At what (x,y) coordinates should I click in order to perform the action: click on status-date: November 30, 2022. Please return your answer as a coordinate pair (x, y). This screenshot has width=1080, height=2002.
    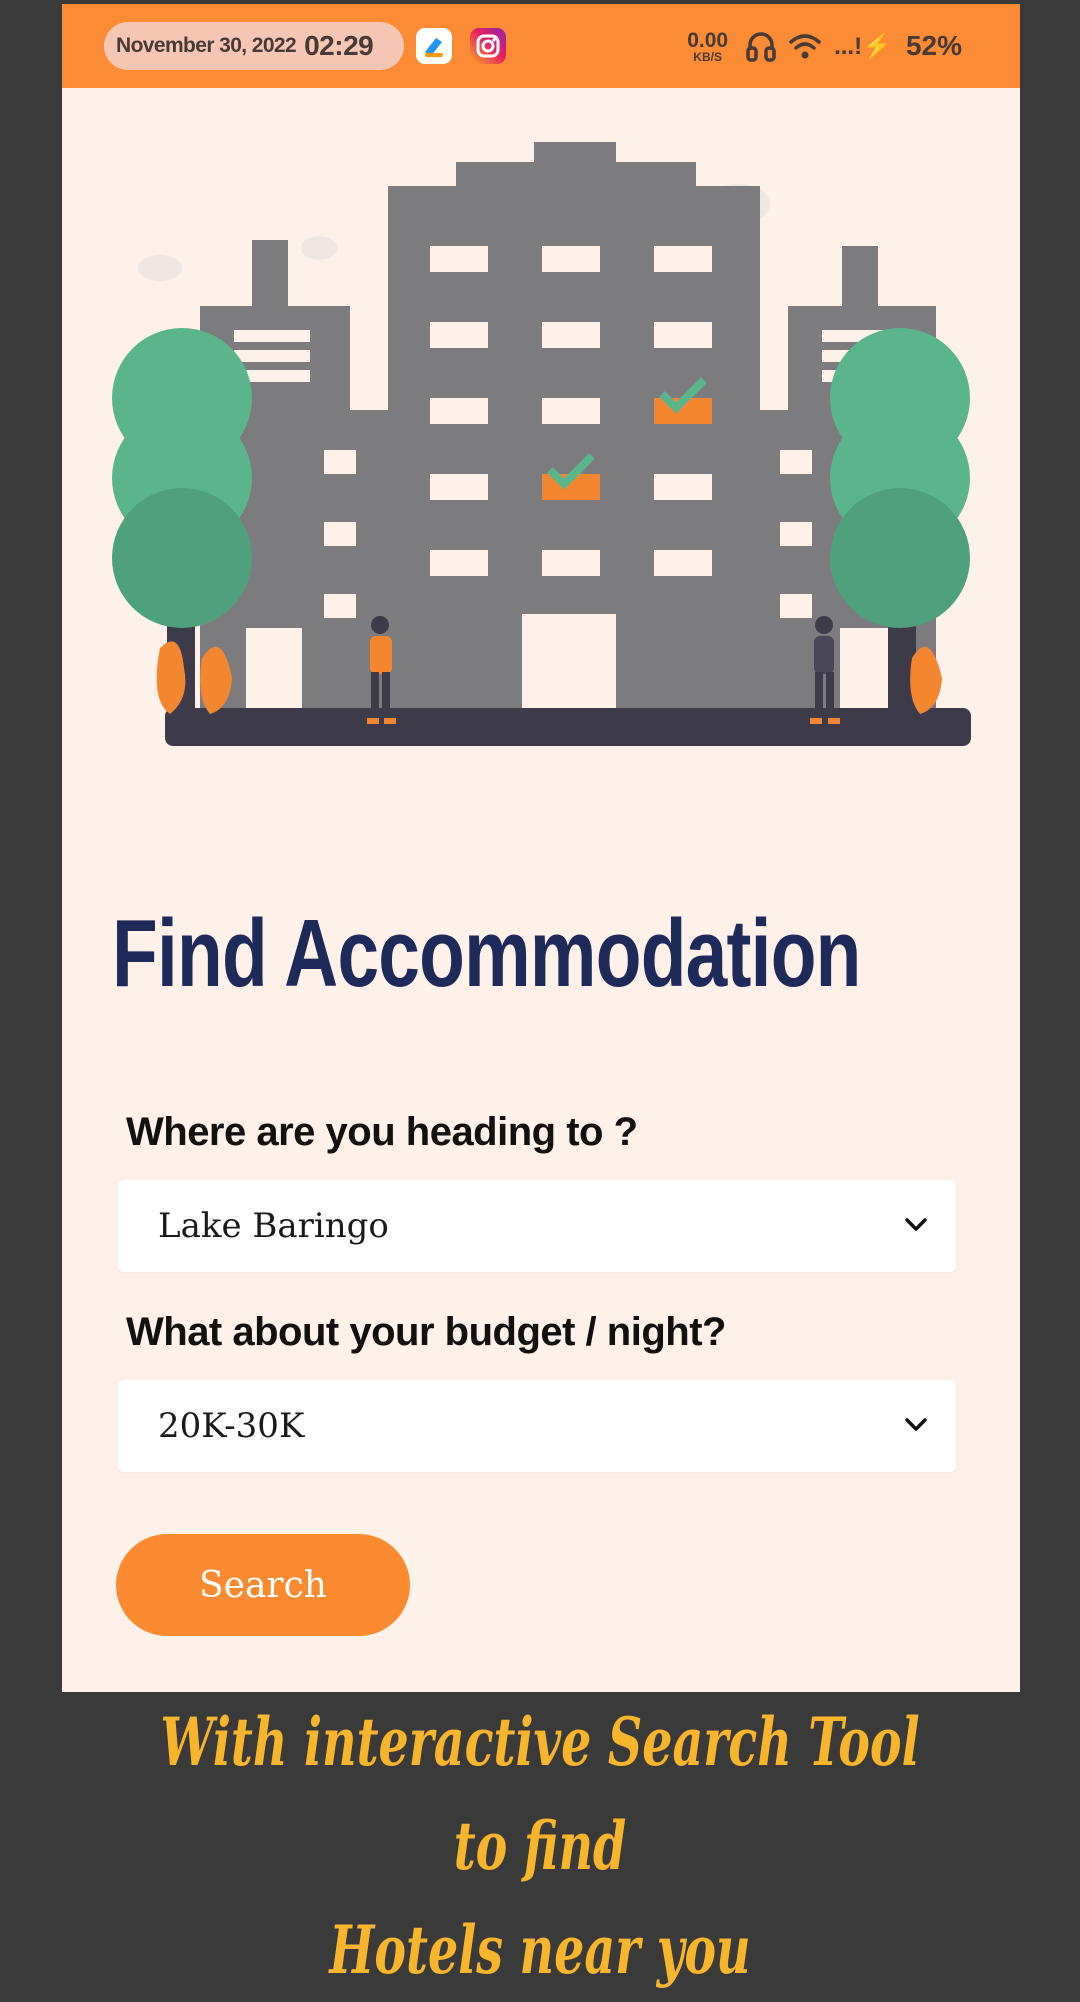
    Looking at the image, I should click on (206, 45).